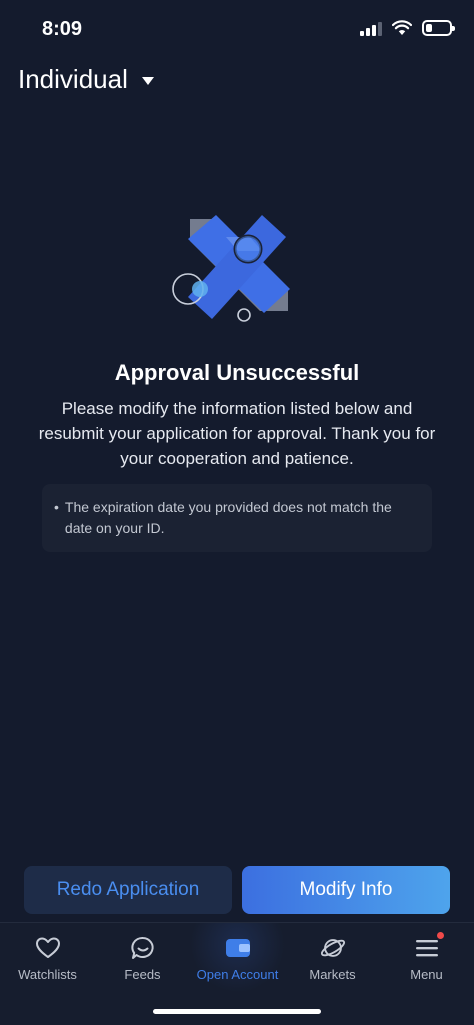  Describe the element at coordinates (73, 79) in the screenshot. I see `account-type-label: Individual` at that location.